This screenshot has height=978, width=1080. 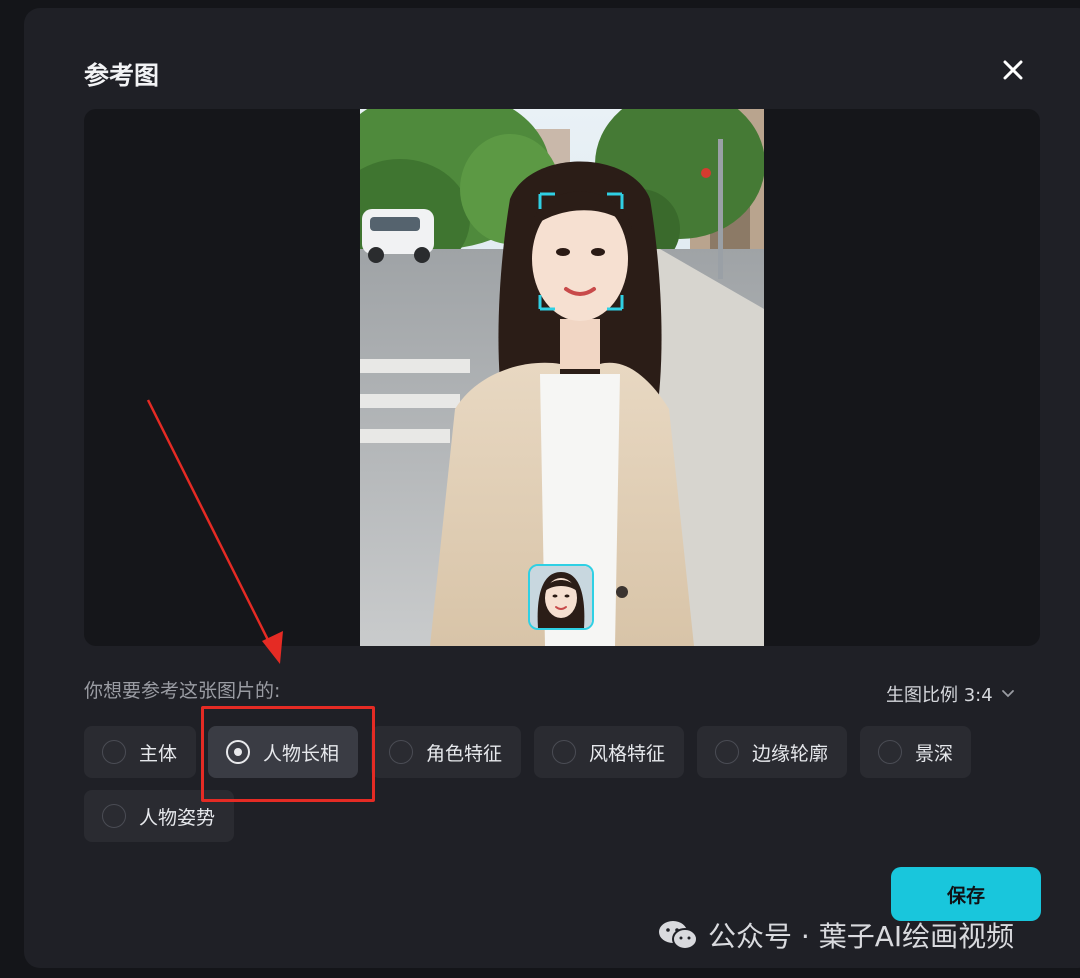 I want to click on option-subject: 主体, so click(x=140, y=752).